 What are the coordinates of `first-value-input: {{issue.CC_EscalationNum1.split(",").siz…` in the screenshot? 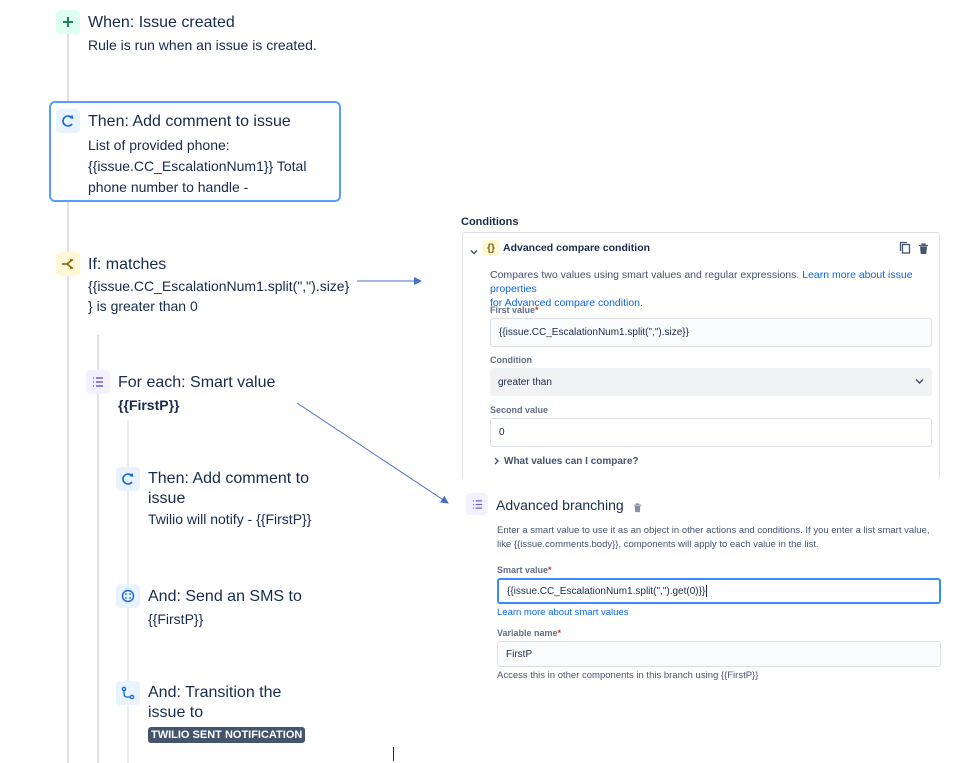 It's located at (711, 332).